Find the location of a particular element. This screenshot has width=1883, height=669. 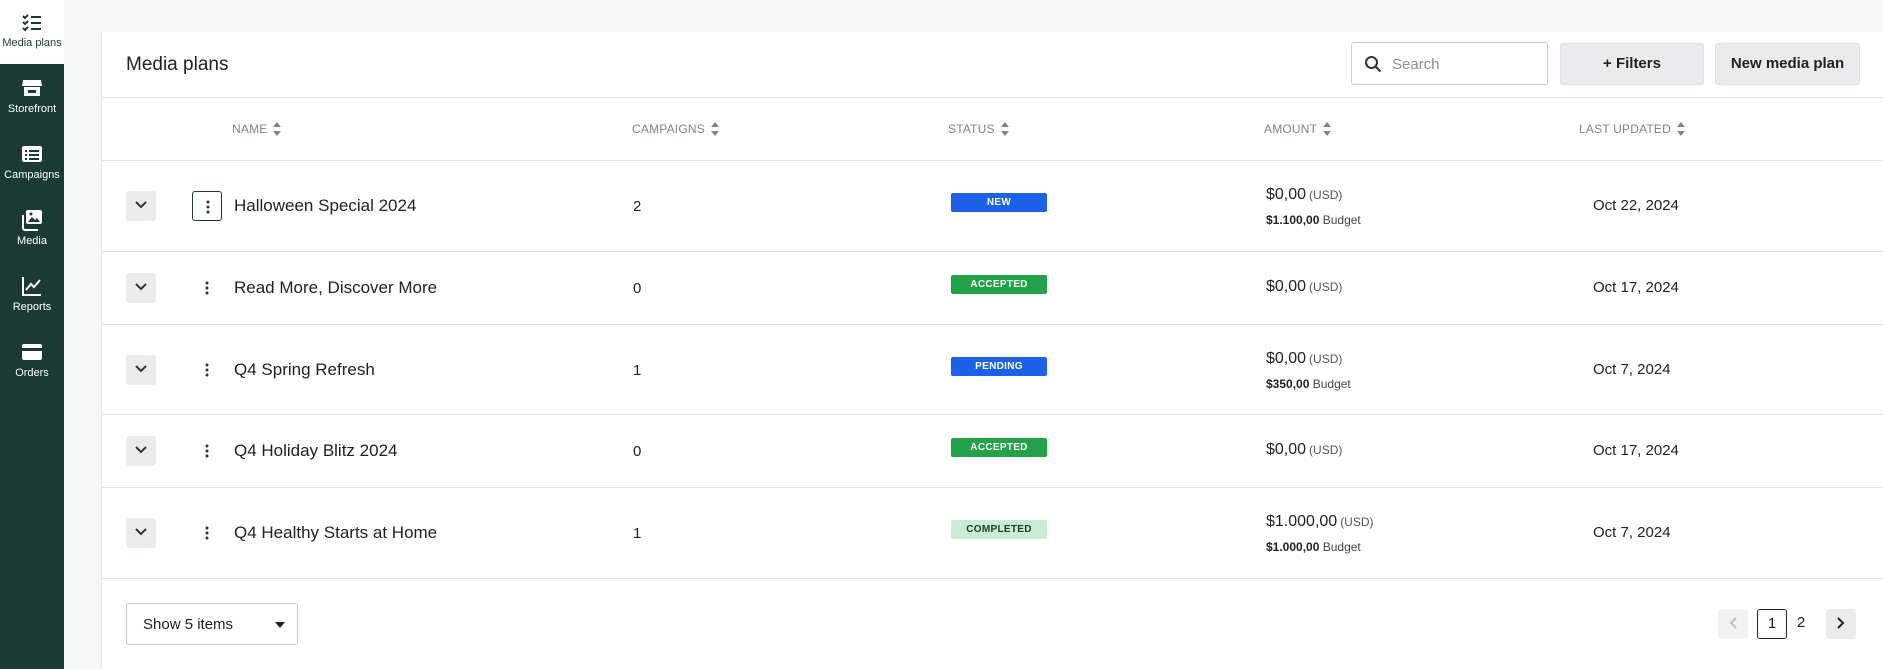

next-page-button is located at coordinates (1841, 624).